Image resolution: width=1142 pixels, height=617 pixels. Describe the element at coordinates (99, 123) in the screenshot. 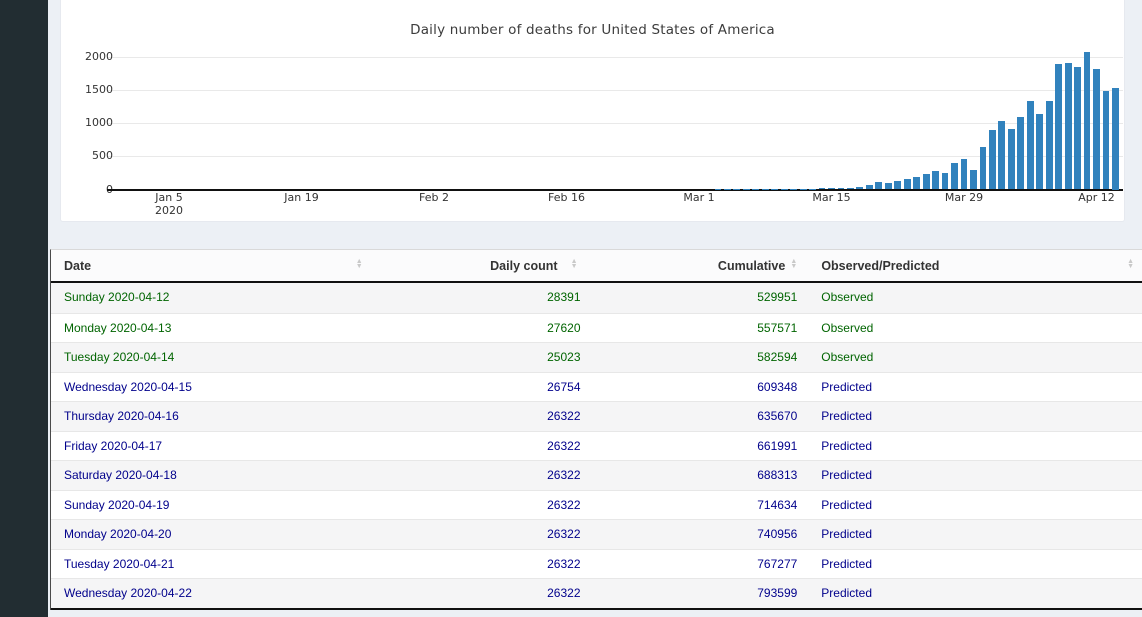

I see `y-axis-tick-label: 1000` at that location.